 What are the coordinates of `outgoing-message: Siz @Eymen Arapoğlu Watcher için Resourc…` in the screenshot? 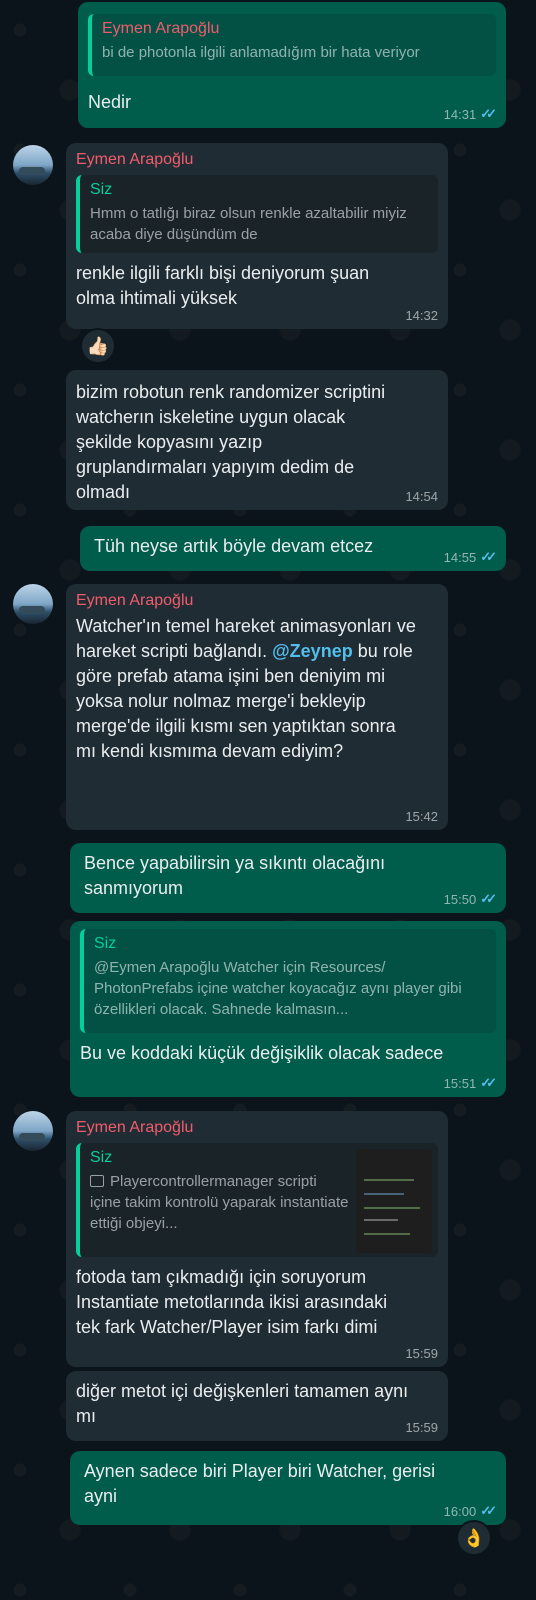 It's located at (288, 1009).